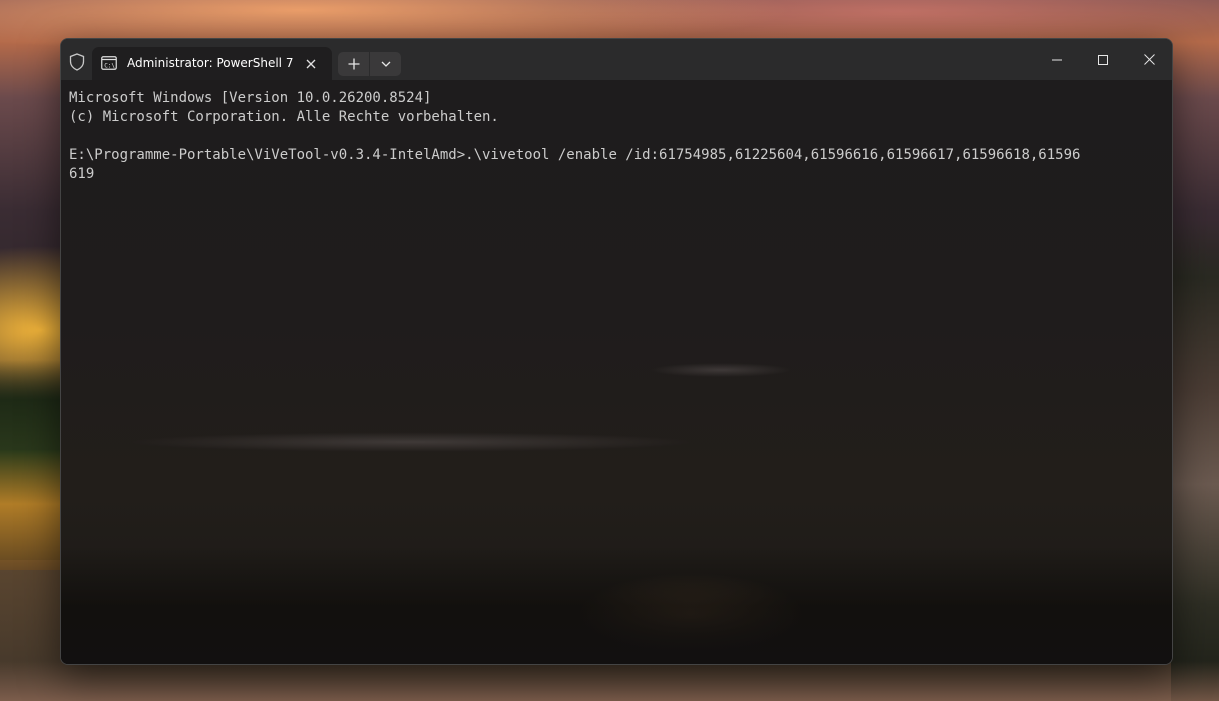 The height and width of the screenshot is (701, 1219). I want to click on close-window-button, so click(1149, 59).